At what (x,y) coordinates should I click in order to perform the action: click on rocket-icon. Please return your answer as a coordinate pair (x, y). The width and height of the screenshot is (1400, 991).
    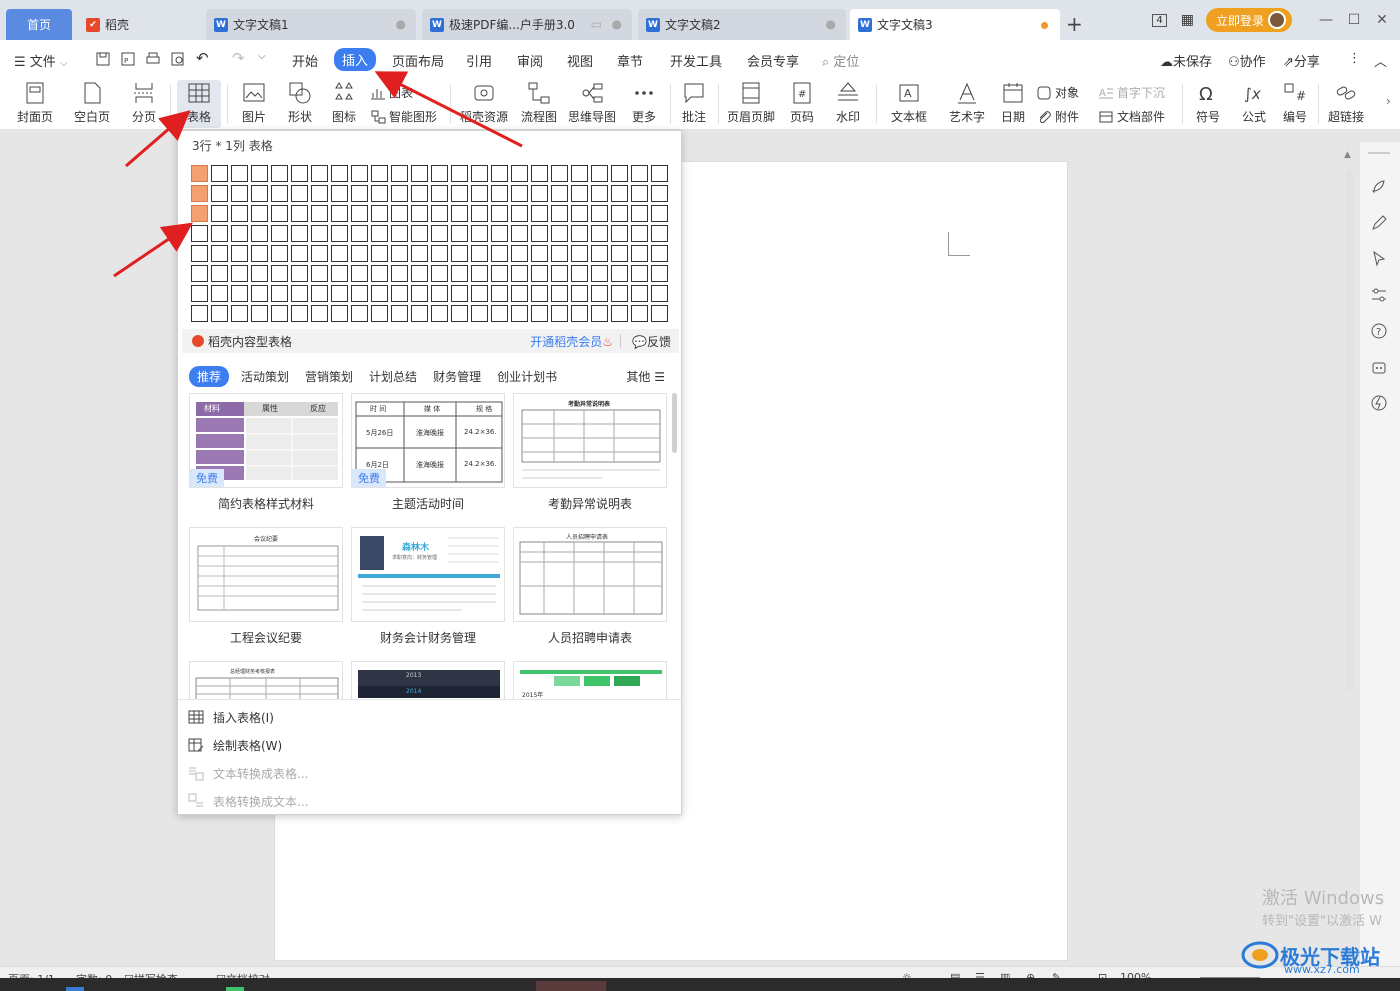
    Looking at the image, I should click on (1379, 187).